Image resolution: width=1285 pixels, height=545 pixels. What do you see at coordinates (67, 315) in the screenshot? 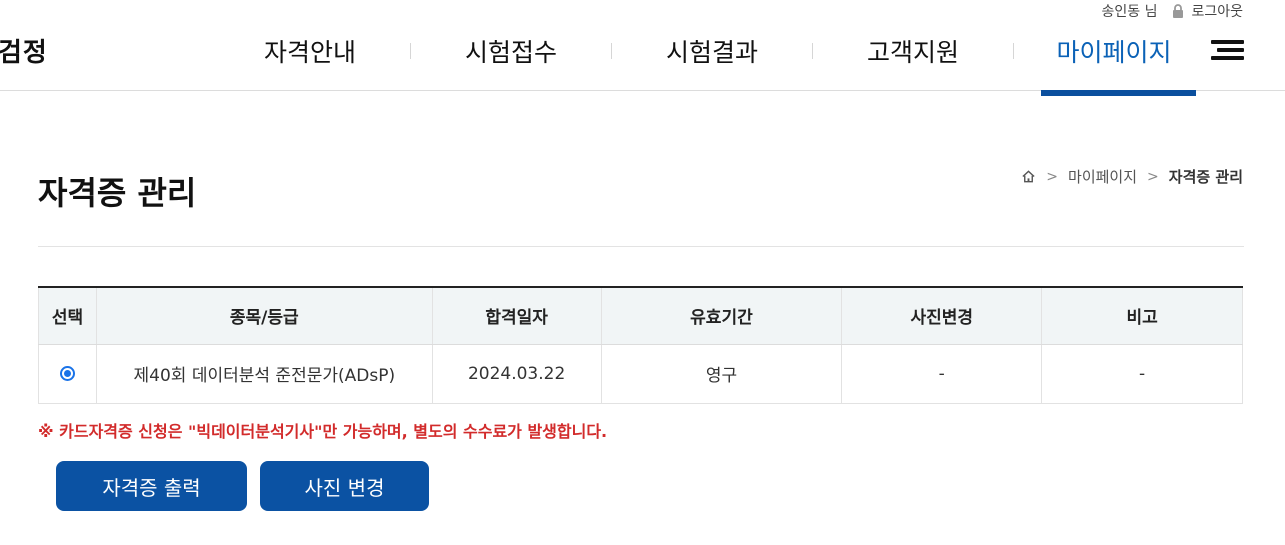
I see `column-header-select: 선택` at bounding box center [67, 315].